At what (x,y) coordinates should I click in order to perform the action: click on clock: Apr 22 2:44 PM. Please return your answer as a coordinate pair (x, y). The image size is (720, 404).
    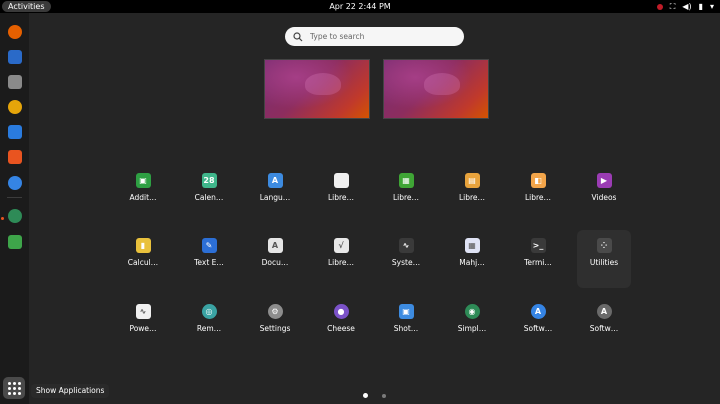
    Looking at the image, I should click on (360, 6).